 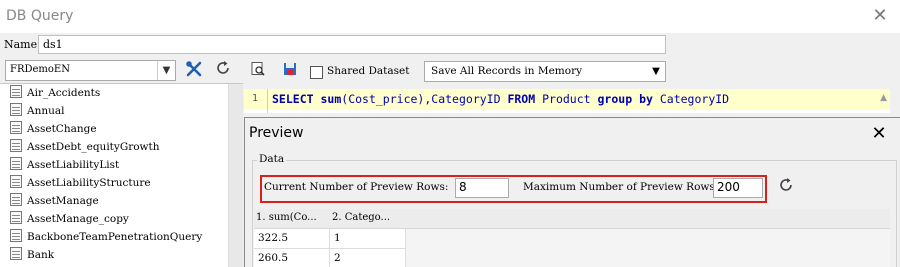 I want to click on save-mode-value: Save All Records in Memory, so click(x=507, y=71).